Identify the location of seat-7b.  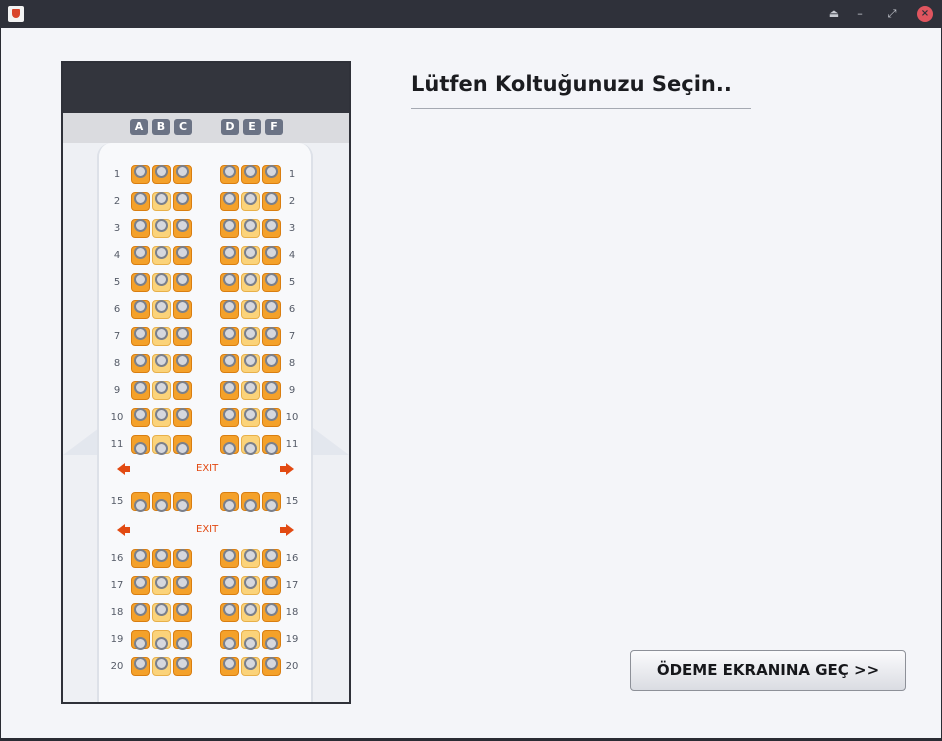
(161, 336).